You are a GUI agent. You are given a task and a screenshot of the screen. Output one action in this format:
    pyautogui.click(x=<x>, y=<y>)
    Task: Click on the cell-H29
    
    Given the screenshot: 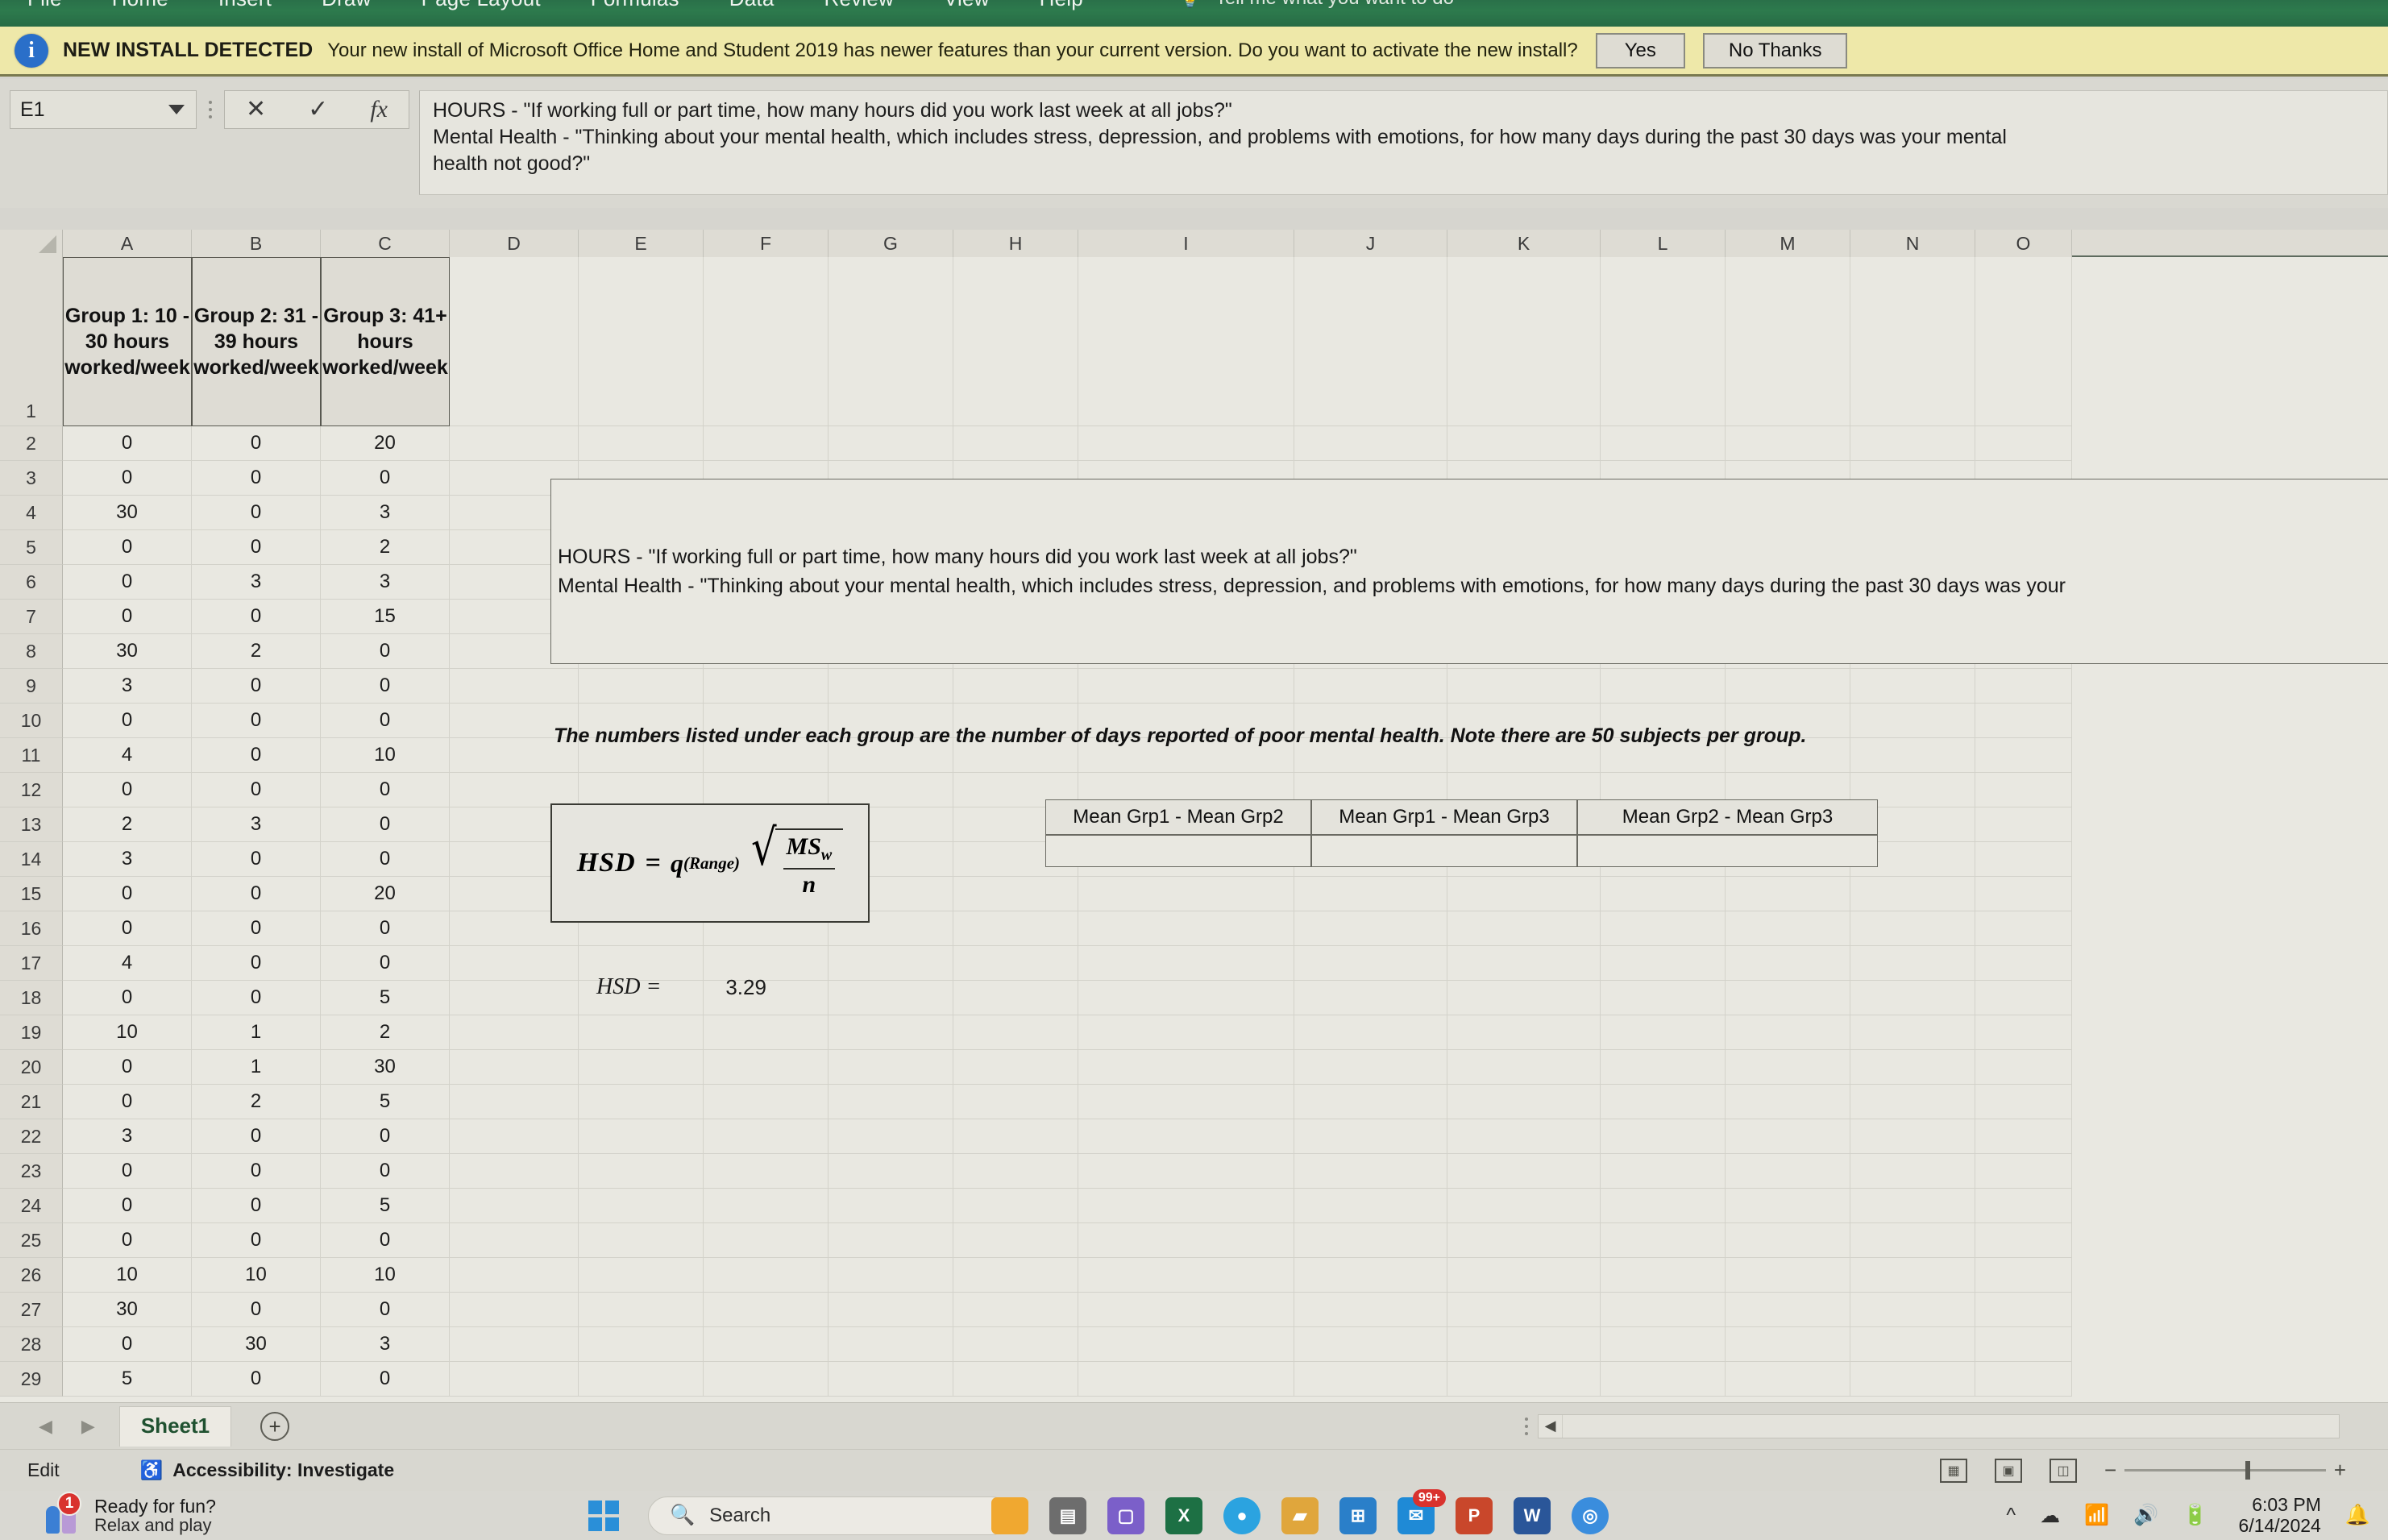 What is the action you would take?
    pyautogui.click(x=1016, y=1379)
    